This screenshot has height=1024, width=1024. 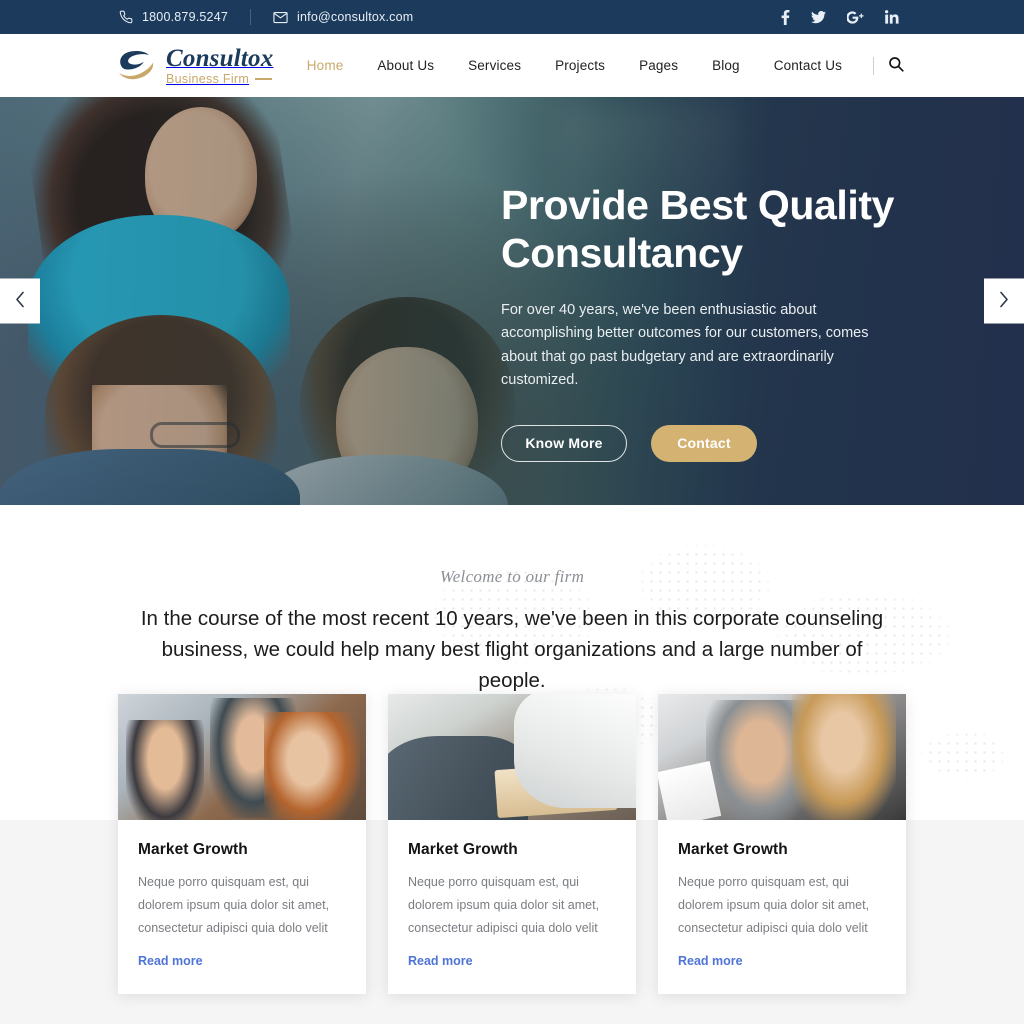 I want to click on slider-next-button, so click(x=1004, y=301).